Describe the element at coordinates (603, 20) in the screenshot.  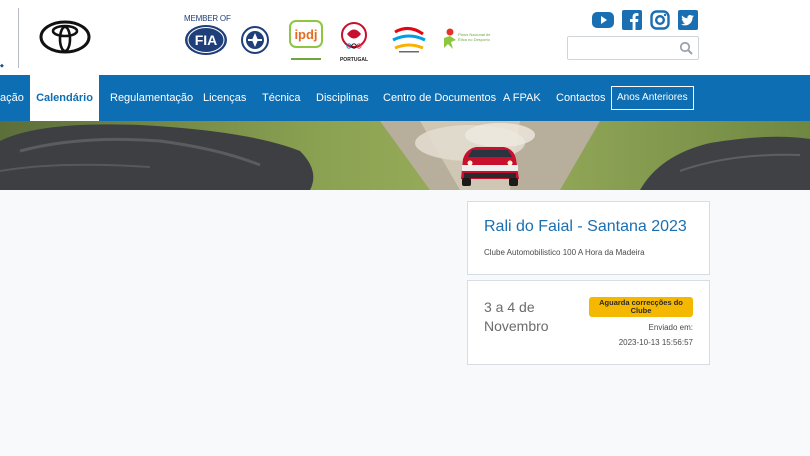
I see `youtube-icon` at that location.